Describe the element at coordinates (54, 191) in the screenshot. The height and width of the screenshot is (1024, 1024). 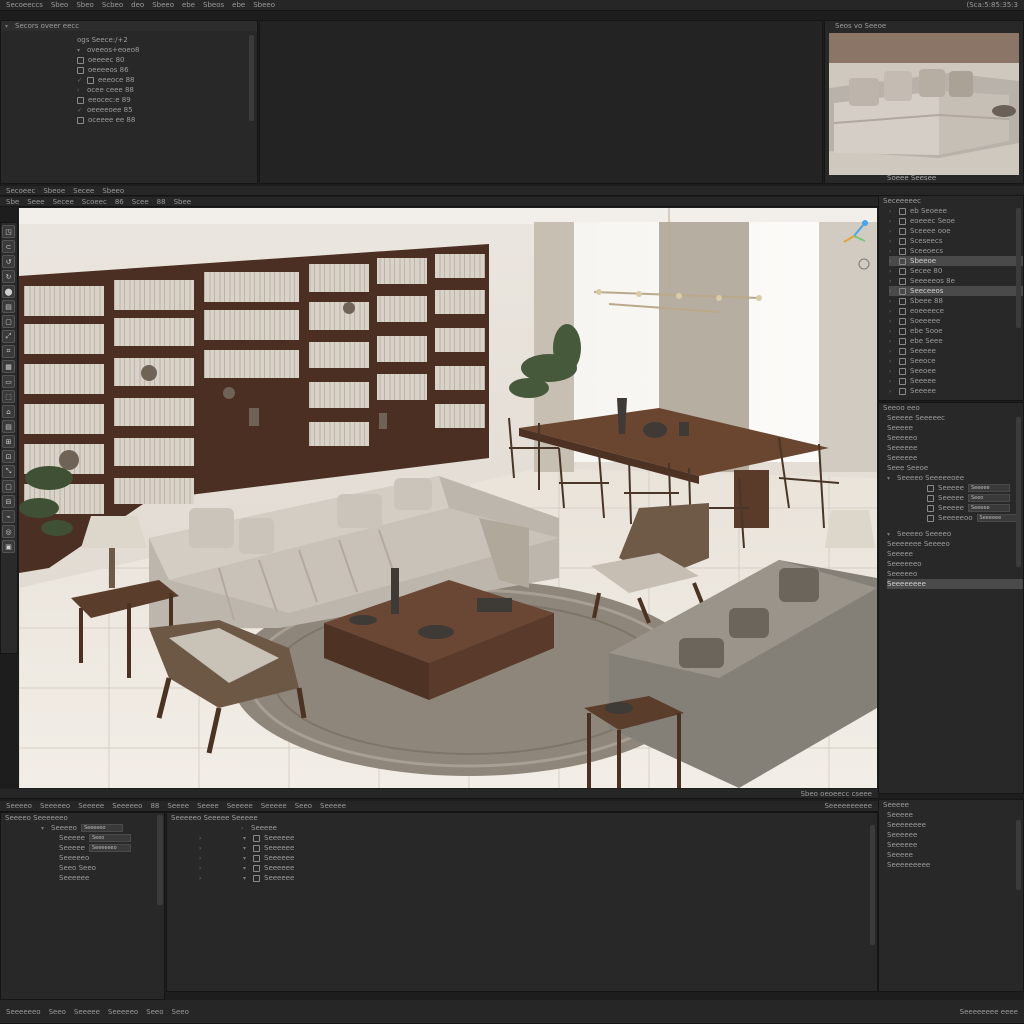
I see `menu-item: Sbeoe` at that location.